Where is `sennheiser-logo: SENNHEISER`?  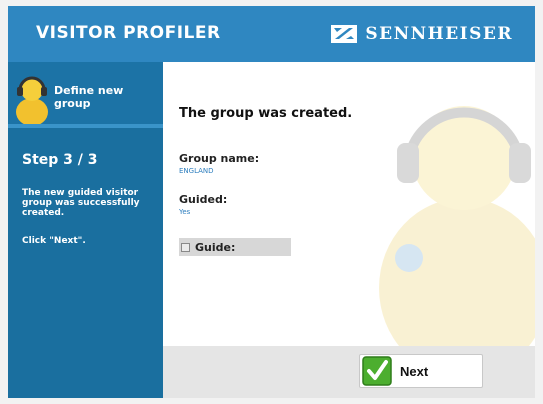
sennheiser-logo: SENNHEISER is located at coordinates (422, 34).